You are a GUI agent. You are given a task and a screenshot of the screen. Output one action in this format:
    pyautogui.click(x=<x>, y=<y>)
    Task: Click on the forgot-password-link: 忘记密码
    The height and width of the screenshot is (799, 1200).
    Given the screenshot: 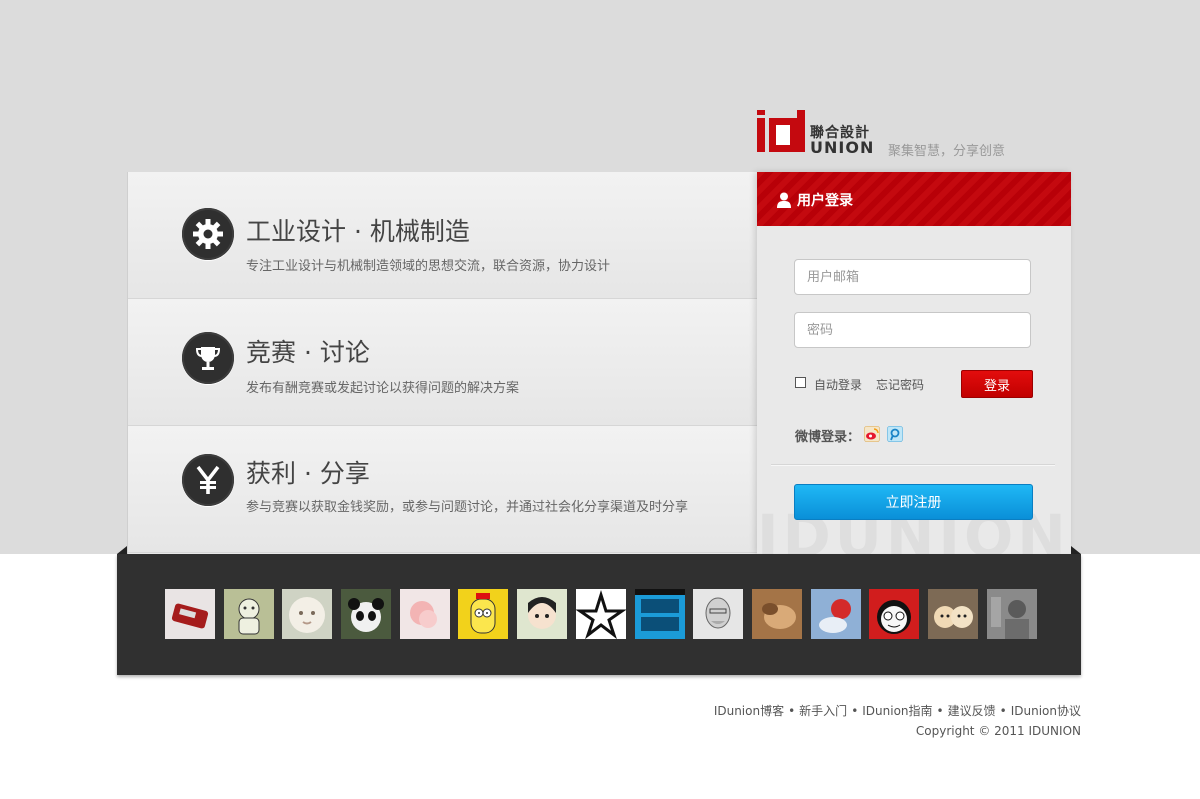 What is the action you would take?
    pyautogui.click(x=900, y=384)
    